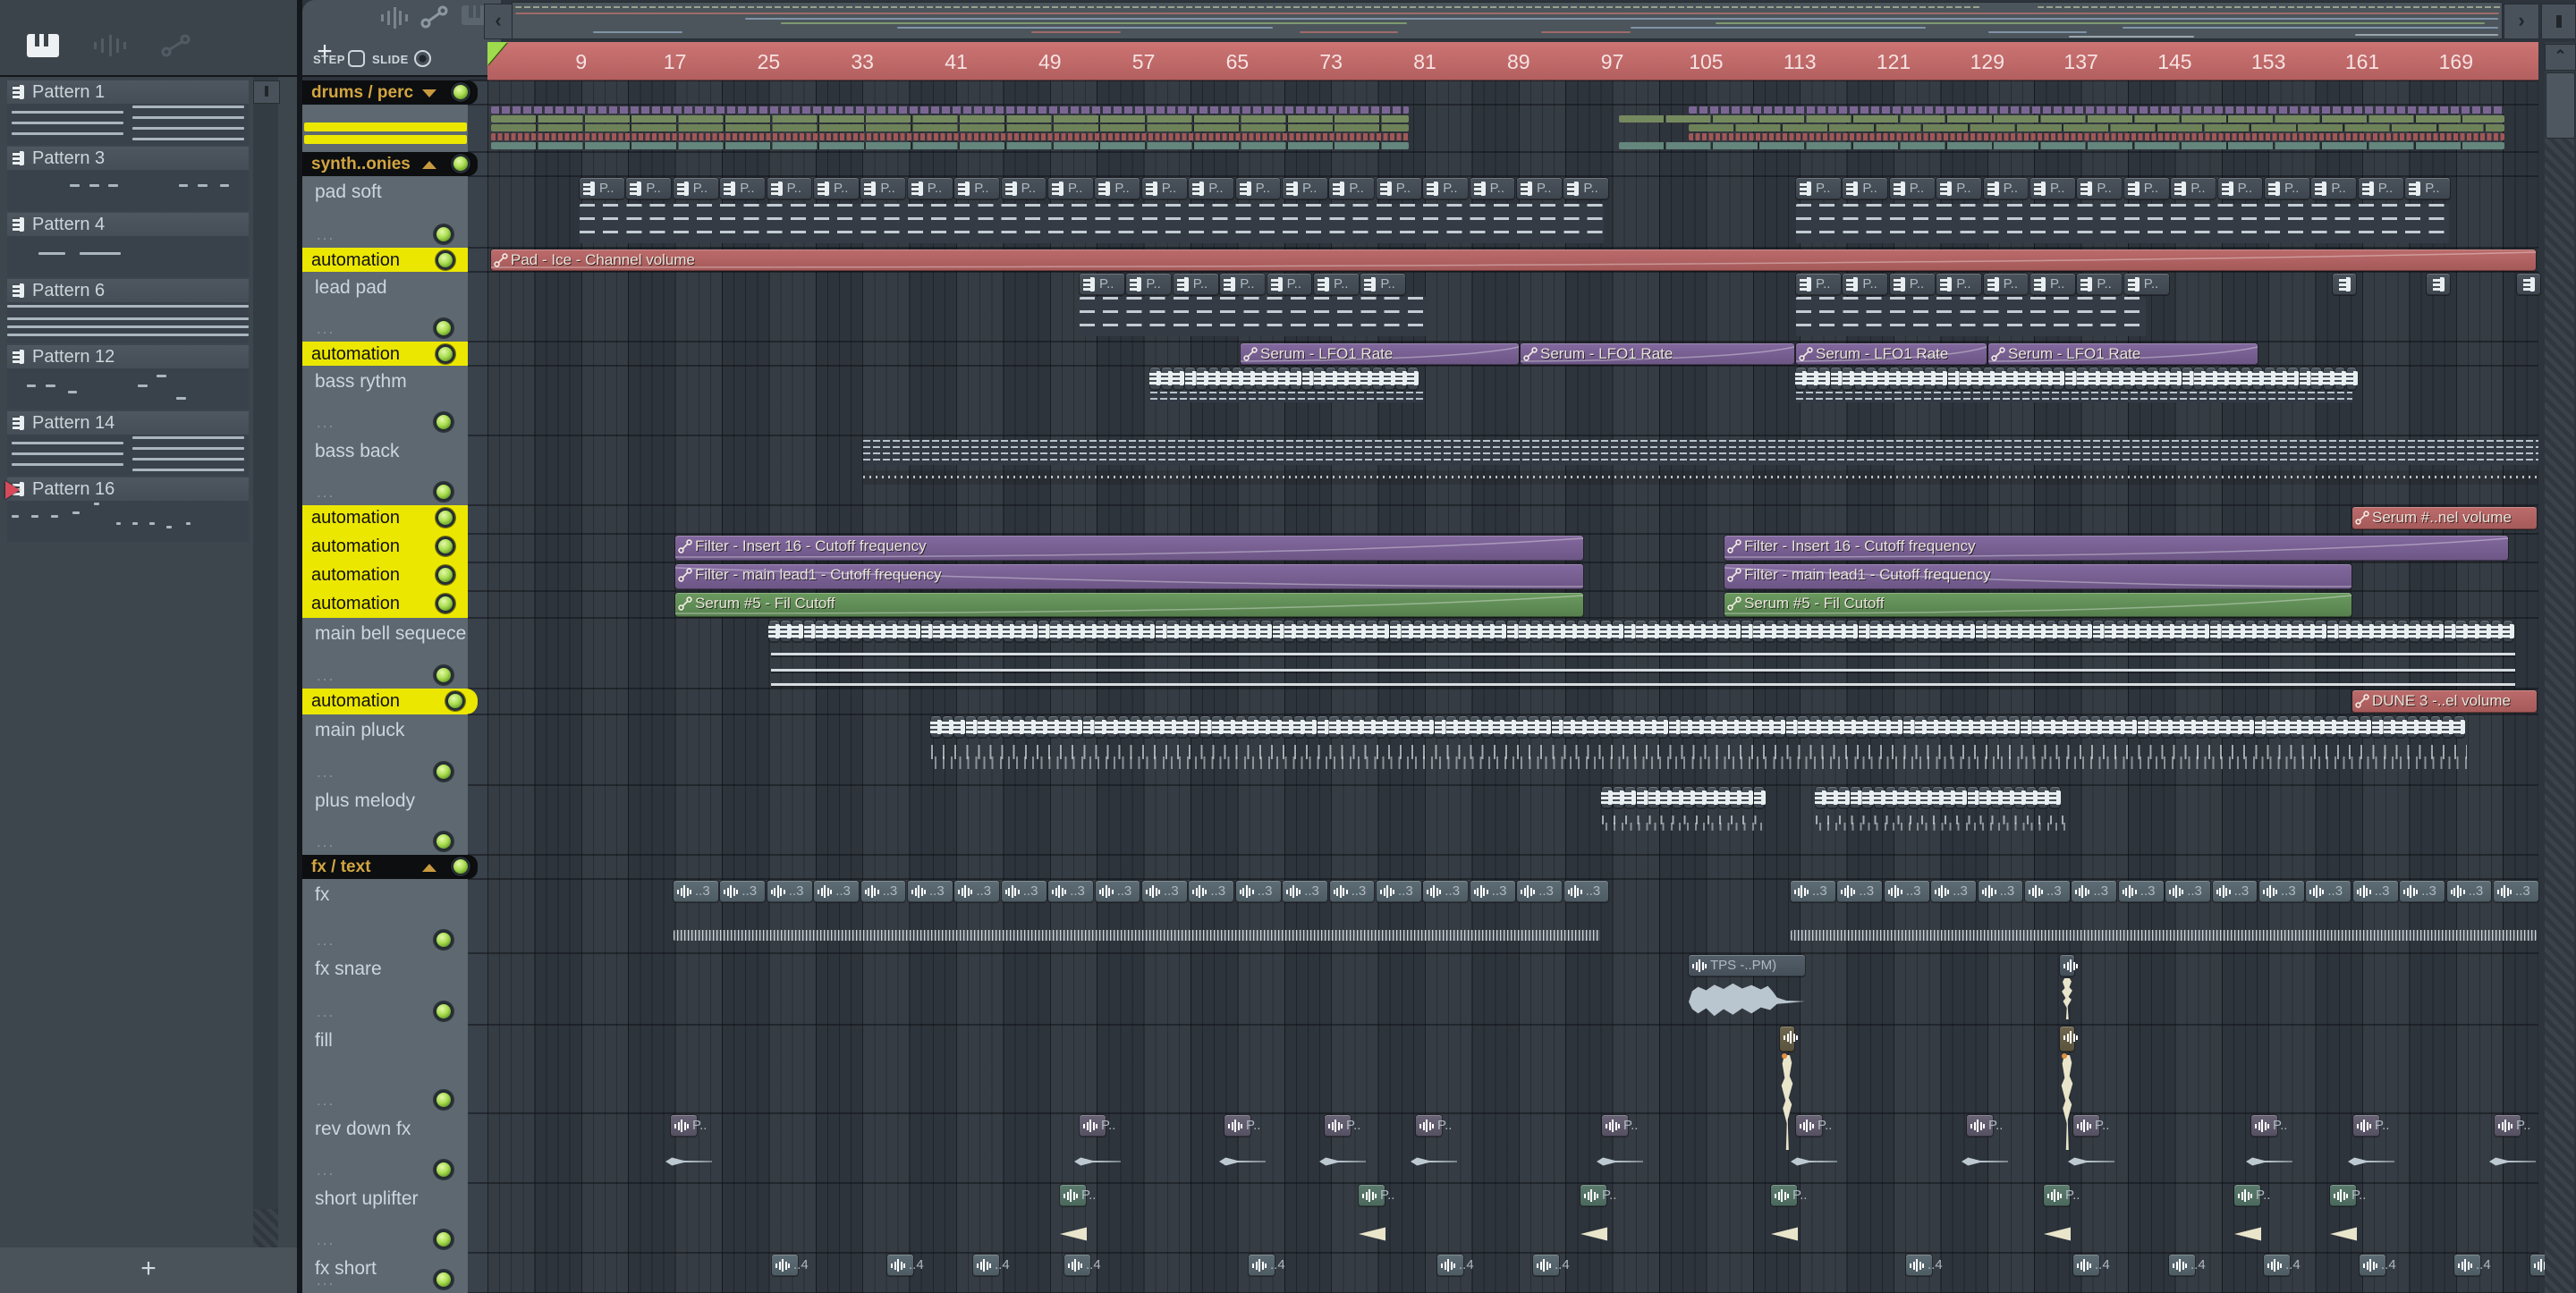 This screenshot has width=2576, height=1293. Describe the element at coordinates (1789, 1039) in the screenshot. I see `audio-clip` at that location.